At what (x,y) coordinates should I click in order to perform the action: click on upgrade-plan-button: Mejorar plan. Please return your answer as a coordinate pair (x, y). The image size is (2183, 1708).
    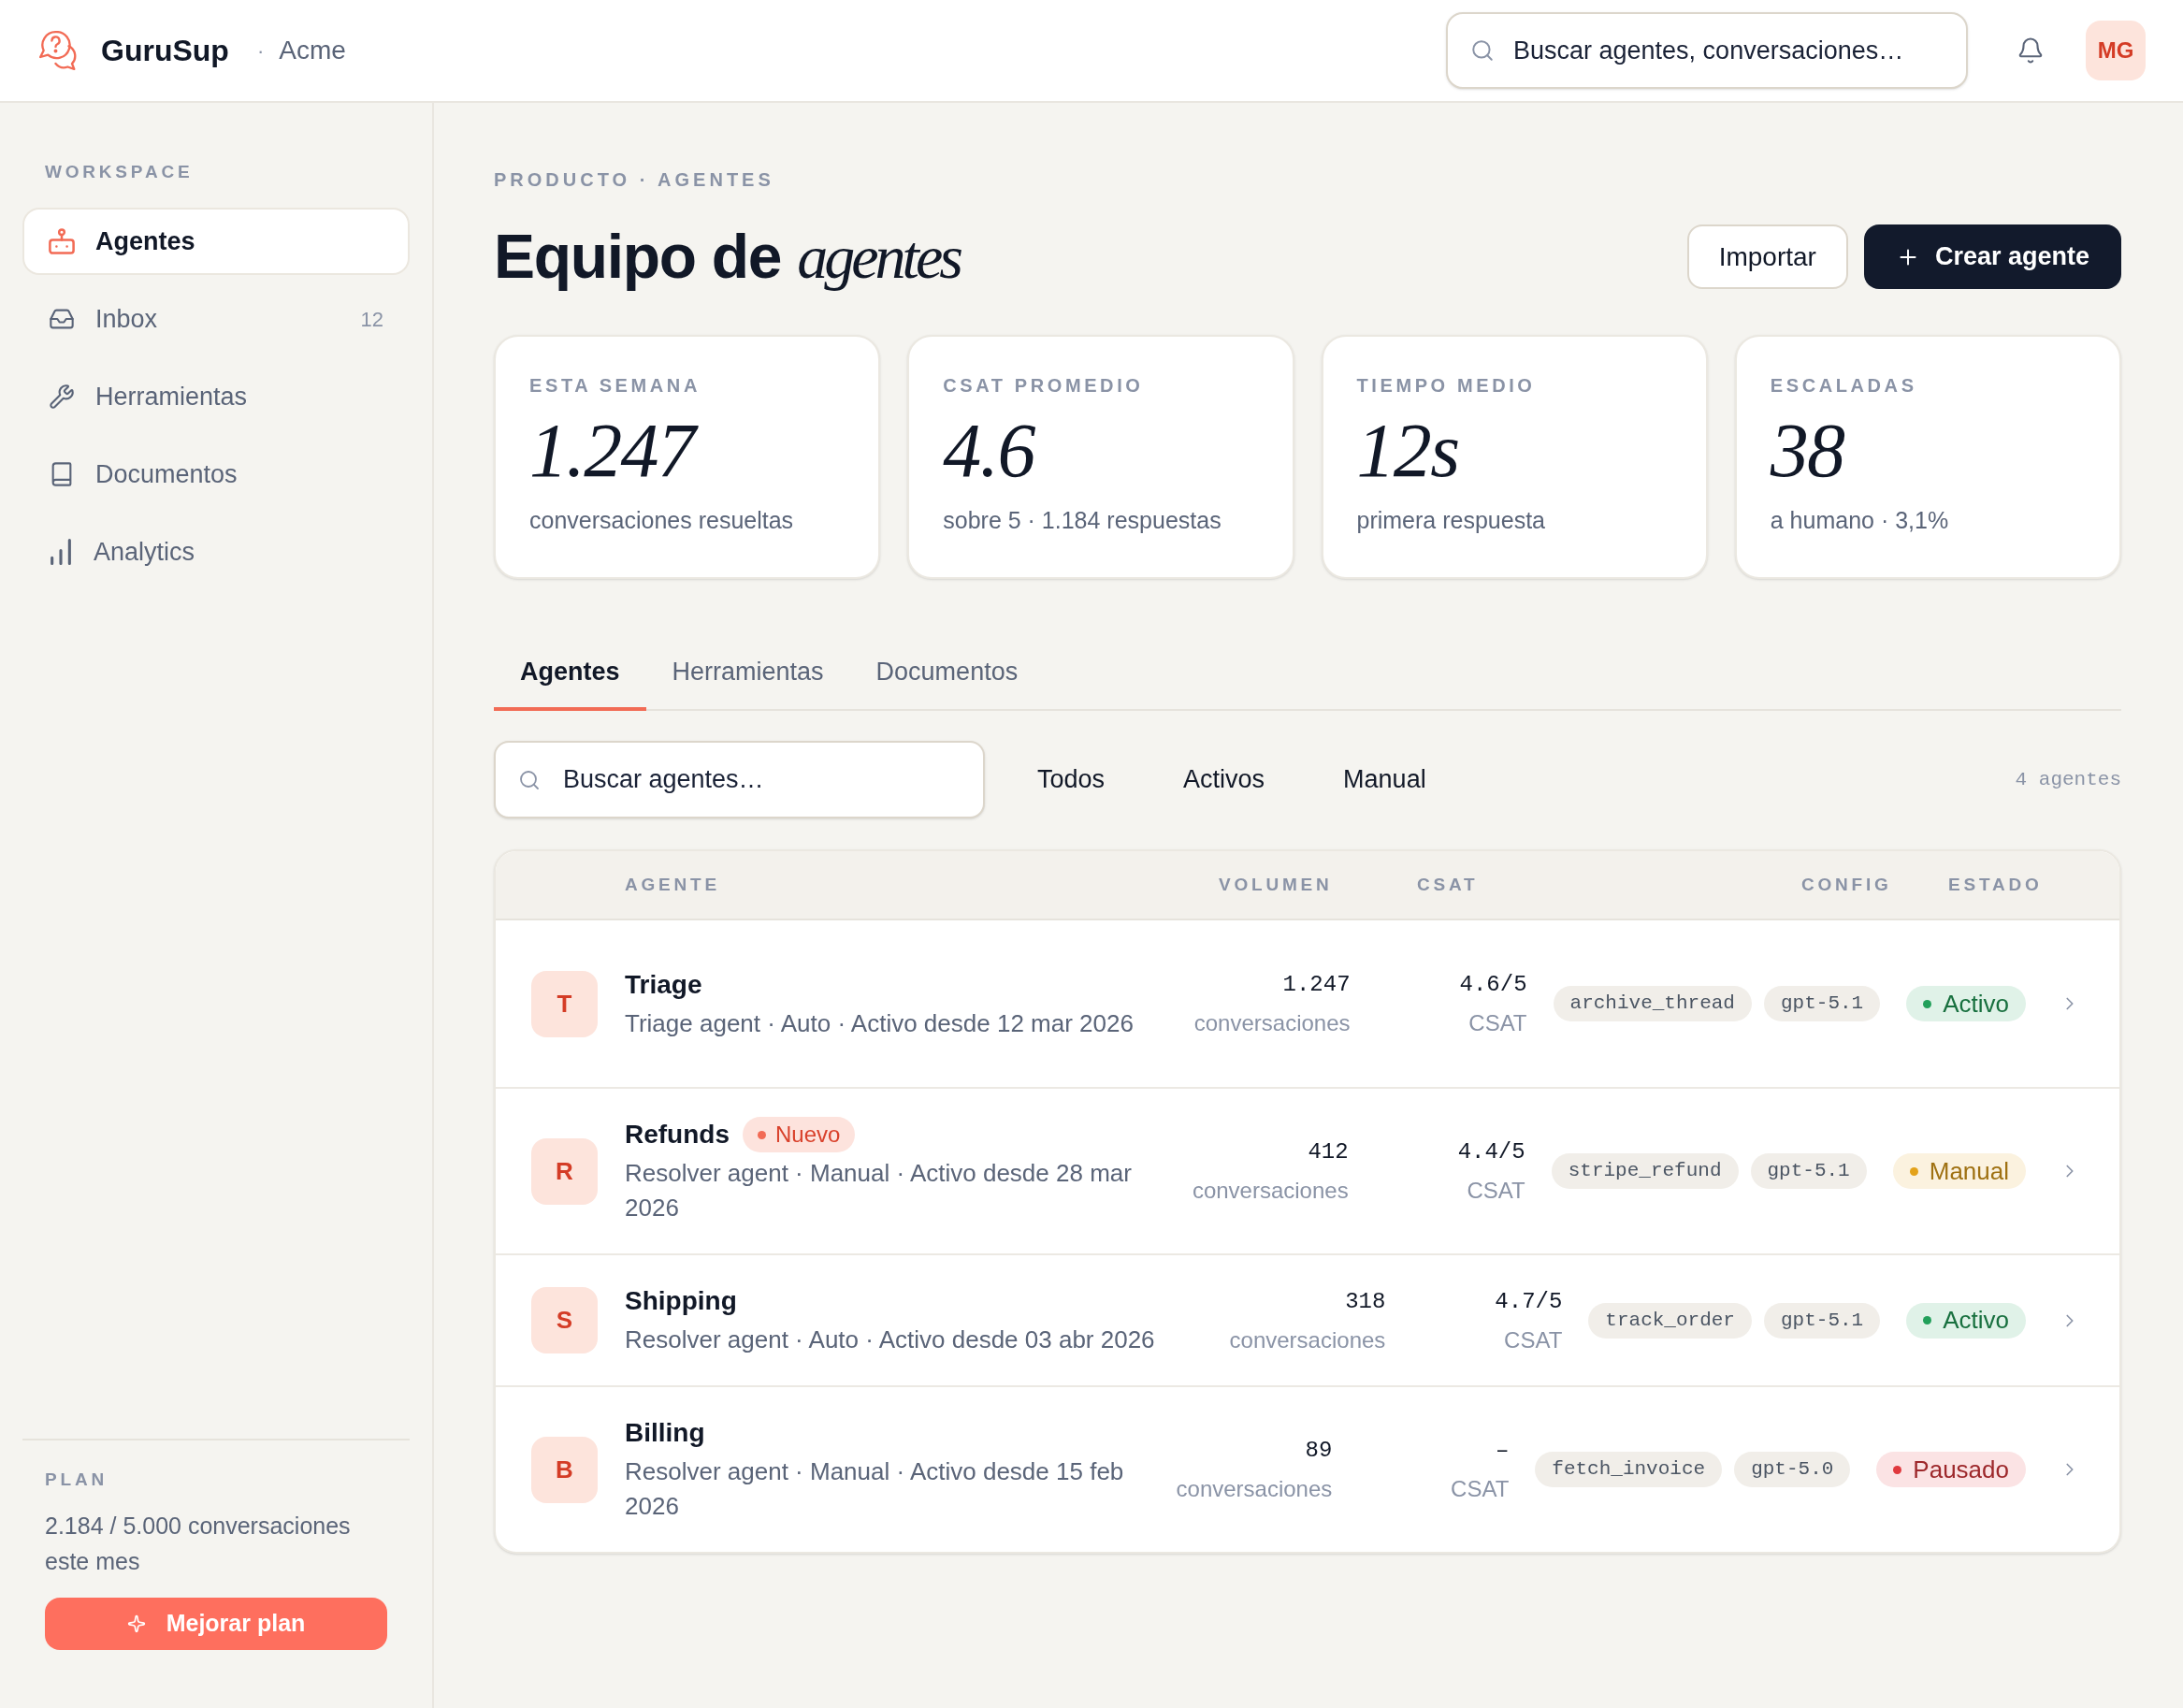
    Looking at the image, I should click on (216, 1624).